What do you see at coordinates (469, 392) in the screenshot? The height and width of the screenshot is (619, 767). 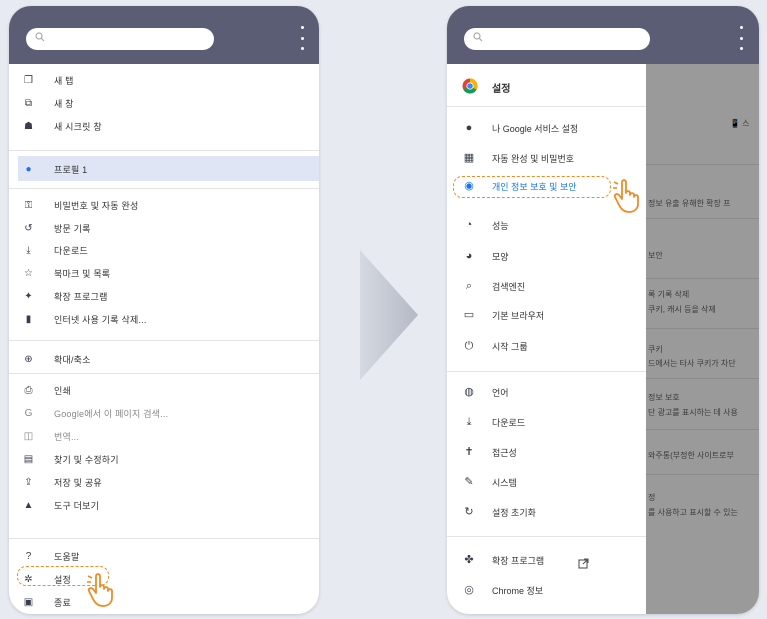 I see `globe-icon: ◍` at bounding box center [469, 392].